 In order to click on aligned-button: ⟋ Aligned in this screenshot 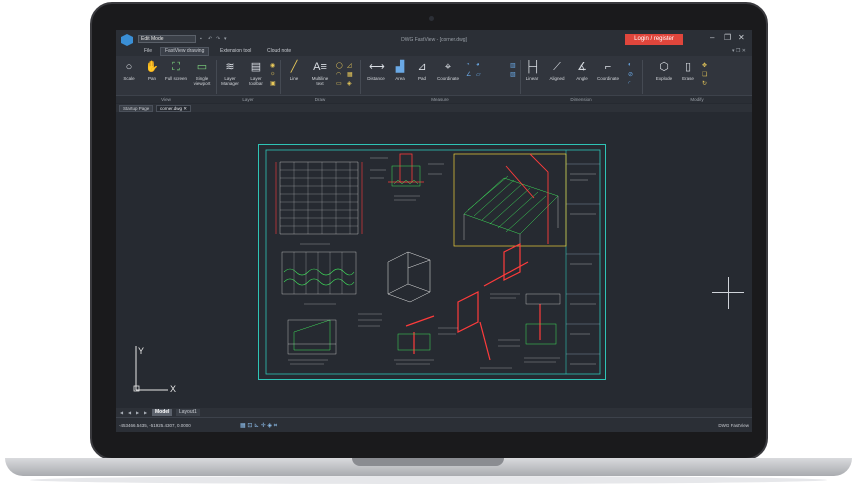, I will do `click(557, 70)`.